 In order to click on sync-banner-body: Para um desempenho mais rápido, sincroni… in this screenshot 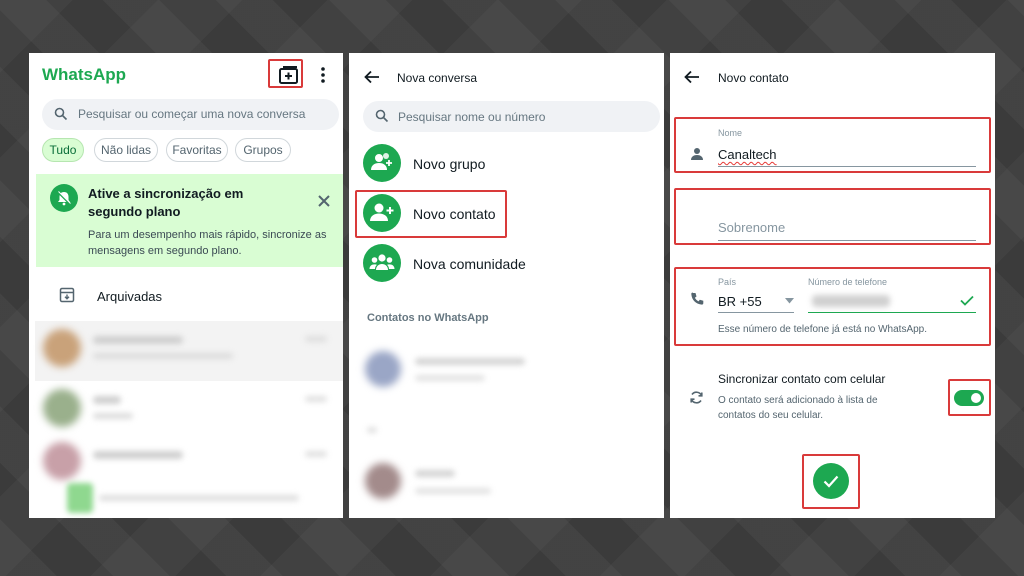, I will do `click(207, 243)`.